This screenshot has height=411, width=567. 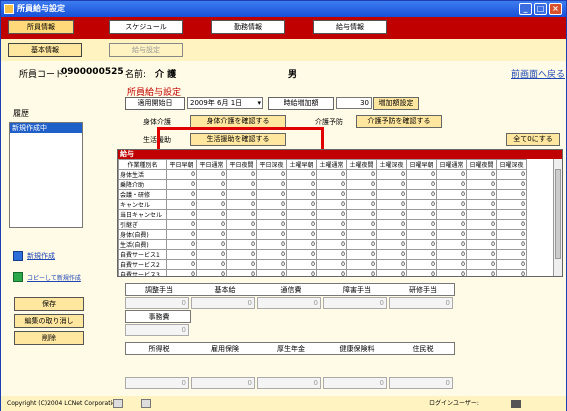 I want to click on set-increase-button: 増加額設定, so click(x=396, y=103).